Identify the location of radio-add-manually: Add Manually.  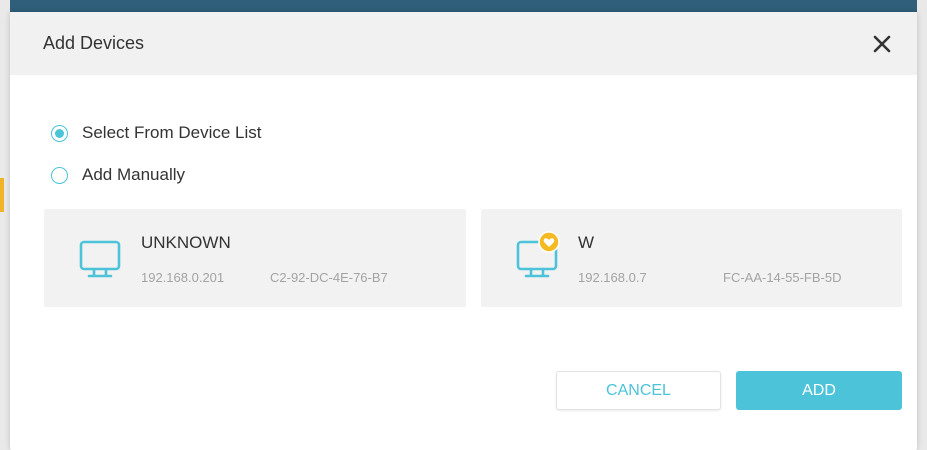
(118, 175).